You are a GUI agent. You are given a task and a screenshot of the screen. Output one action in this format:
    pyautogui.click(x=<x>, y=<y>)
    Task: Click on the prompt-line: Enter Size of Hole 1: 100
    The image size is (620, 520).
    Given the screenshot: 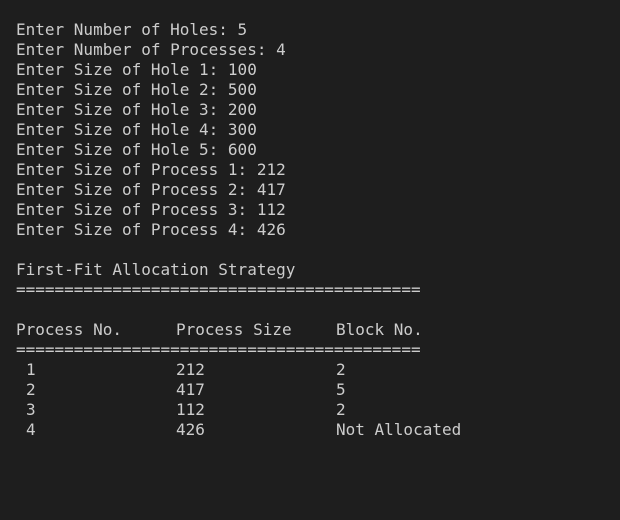 What is the action you would take?
    pyautogui.click(x=136, y=69)
    